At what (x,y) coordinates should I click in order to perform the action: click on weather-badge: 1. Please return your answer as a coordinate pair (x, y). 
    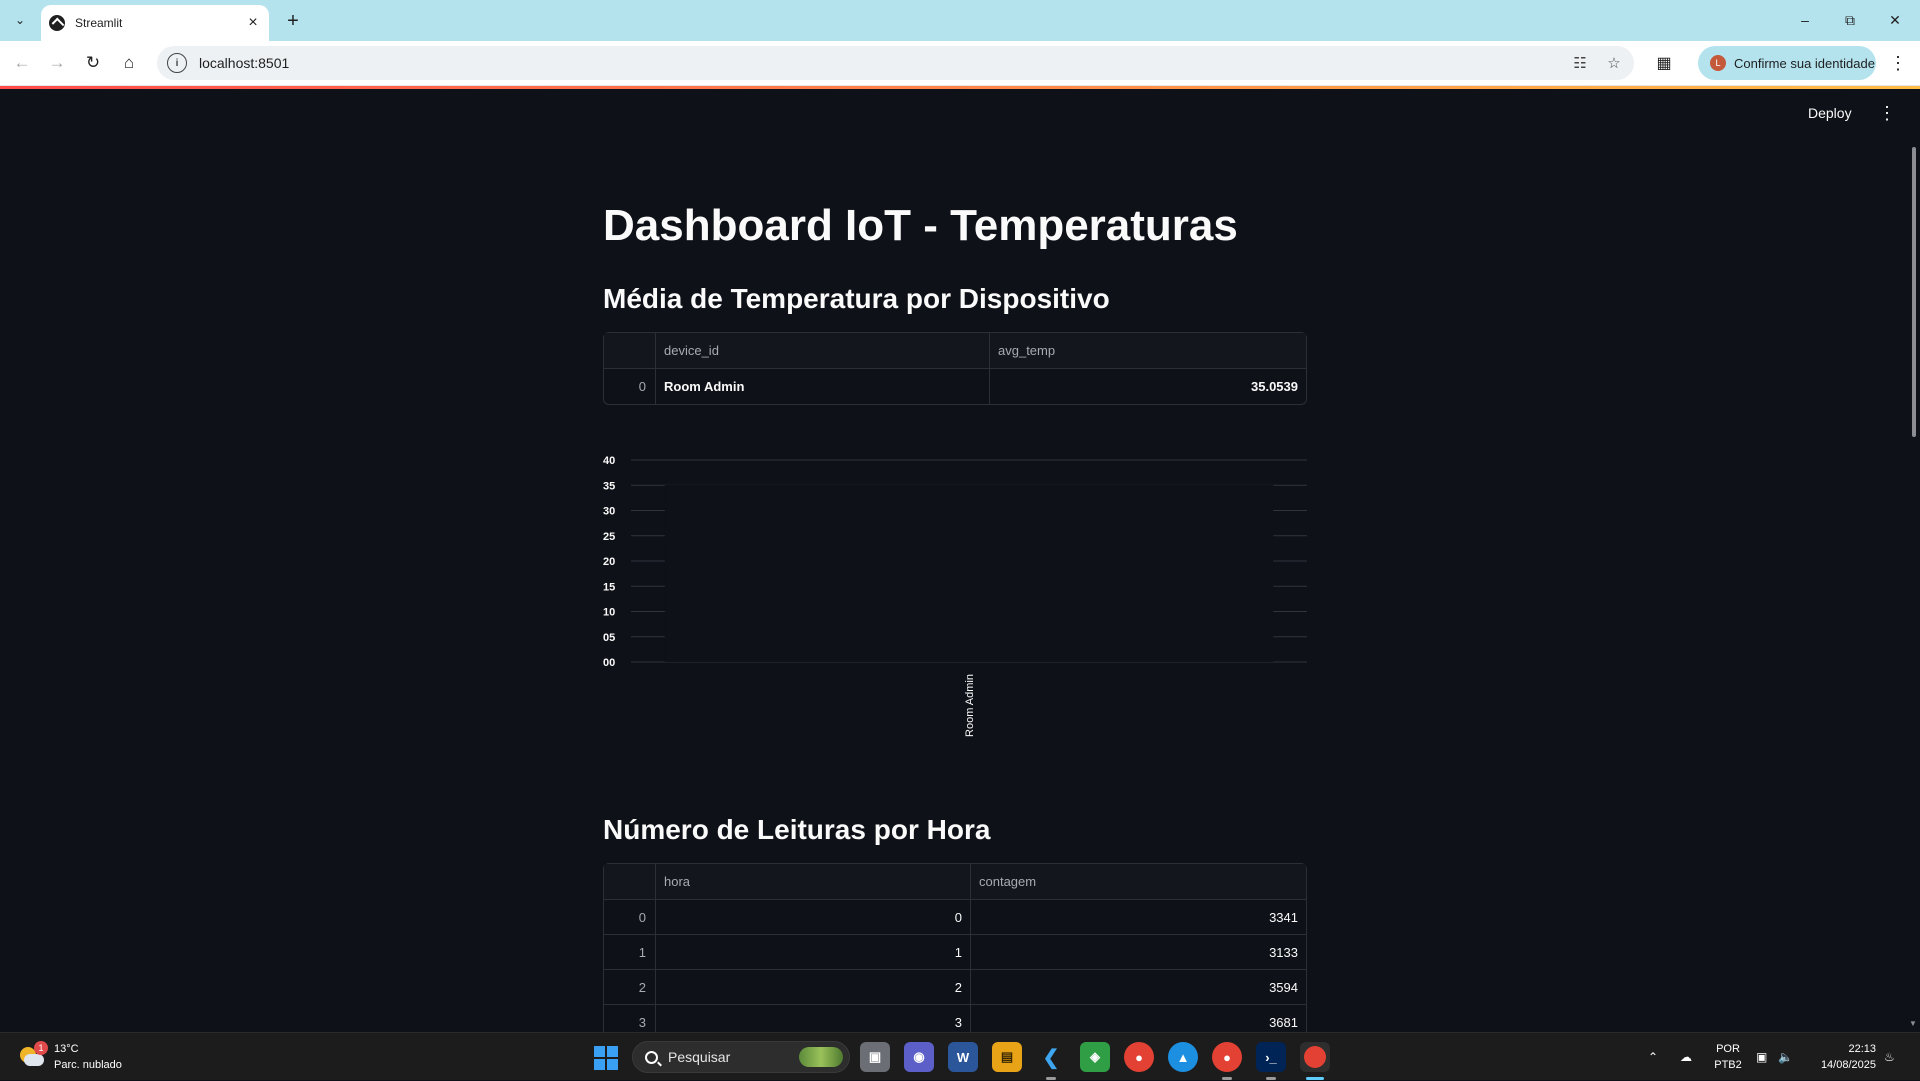
    Looking at the image, I should click on (41, 1048).